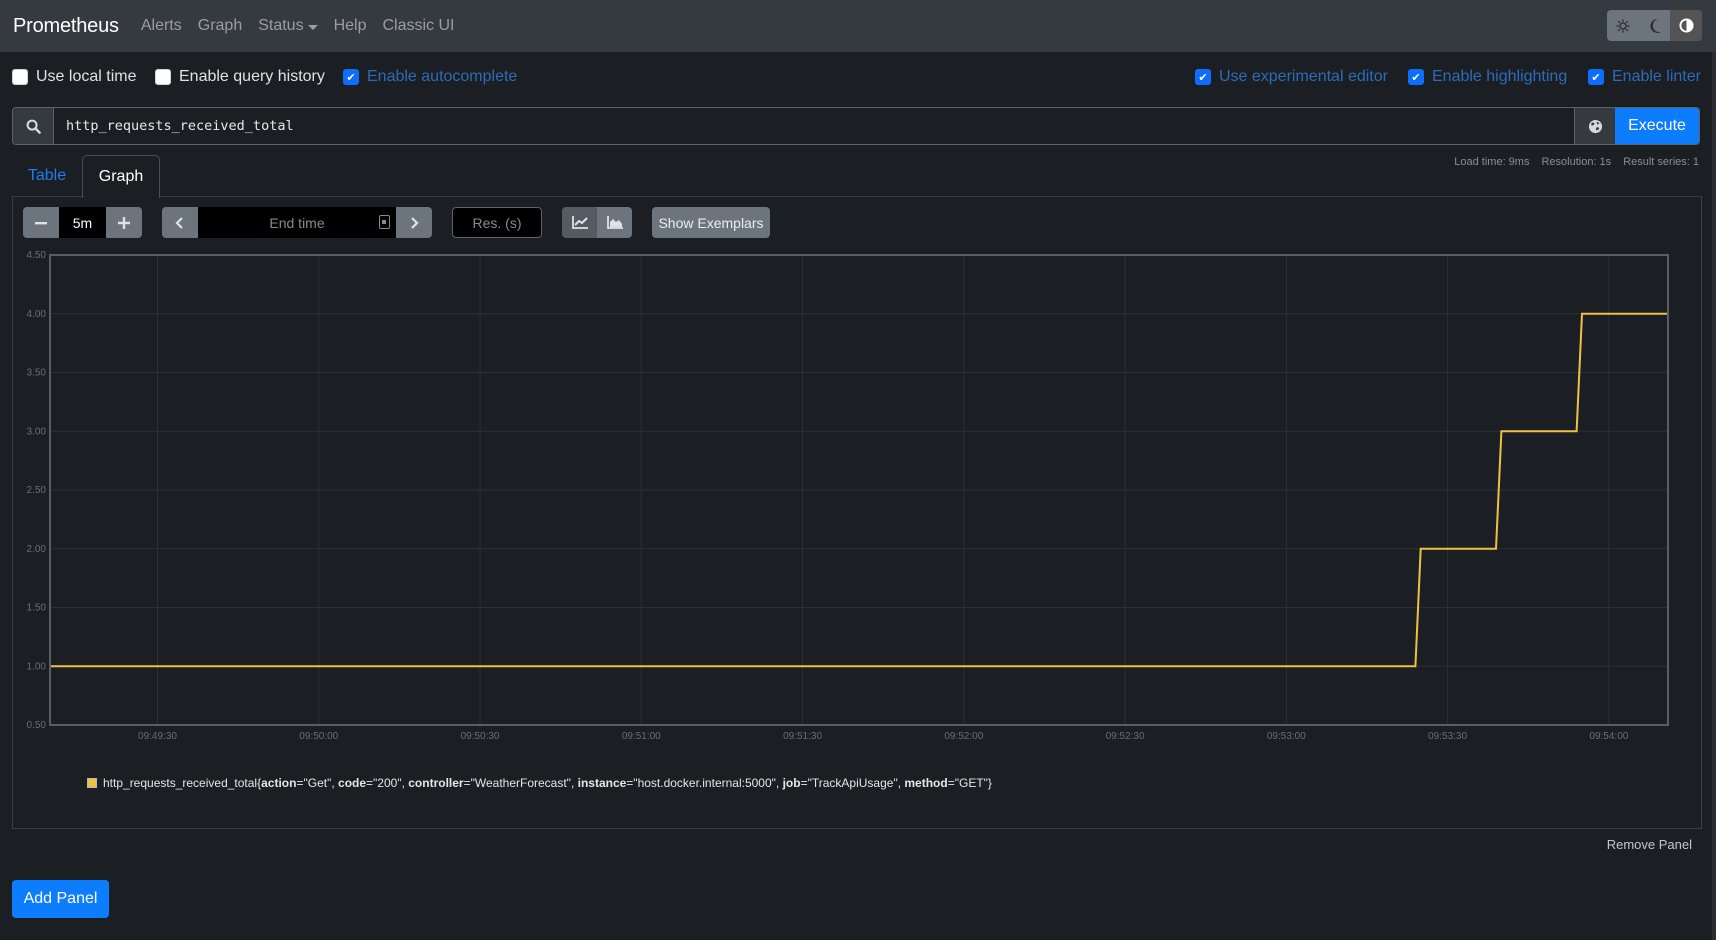 Image resolution: width=1716 pixels, height=940 pixels. I want to click on use-experimental-editor-option: ✔ Use experimental editor, so click(1291, 77).